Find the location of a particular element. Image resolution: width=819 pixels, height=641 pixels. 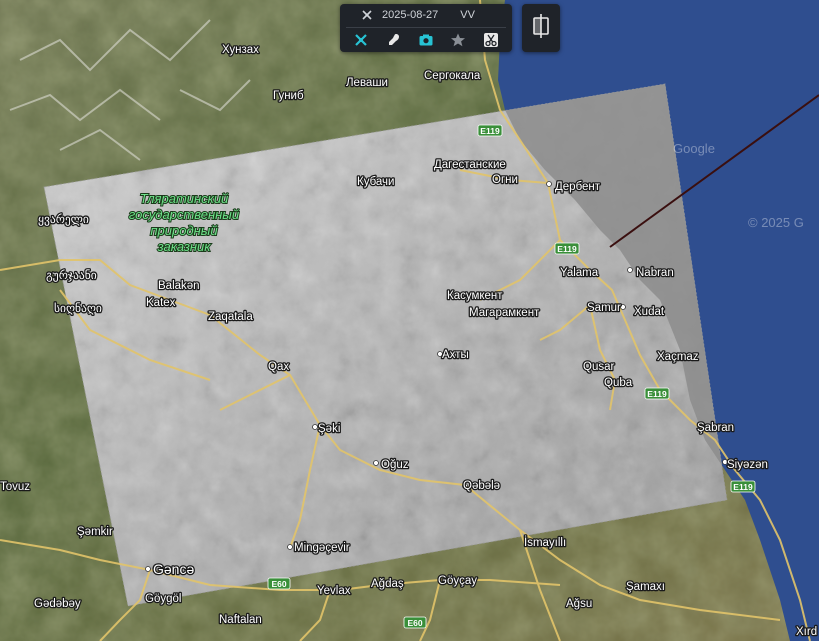

label-xudat: Xudat is located at coordinates (649, 312).